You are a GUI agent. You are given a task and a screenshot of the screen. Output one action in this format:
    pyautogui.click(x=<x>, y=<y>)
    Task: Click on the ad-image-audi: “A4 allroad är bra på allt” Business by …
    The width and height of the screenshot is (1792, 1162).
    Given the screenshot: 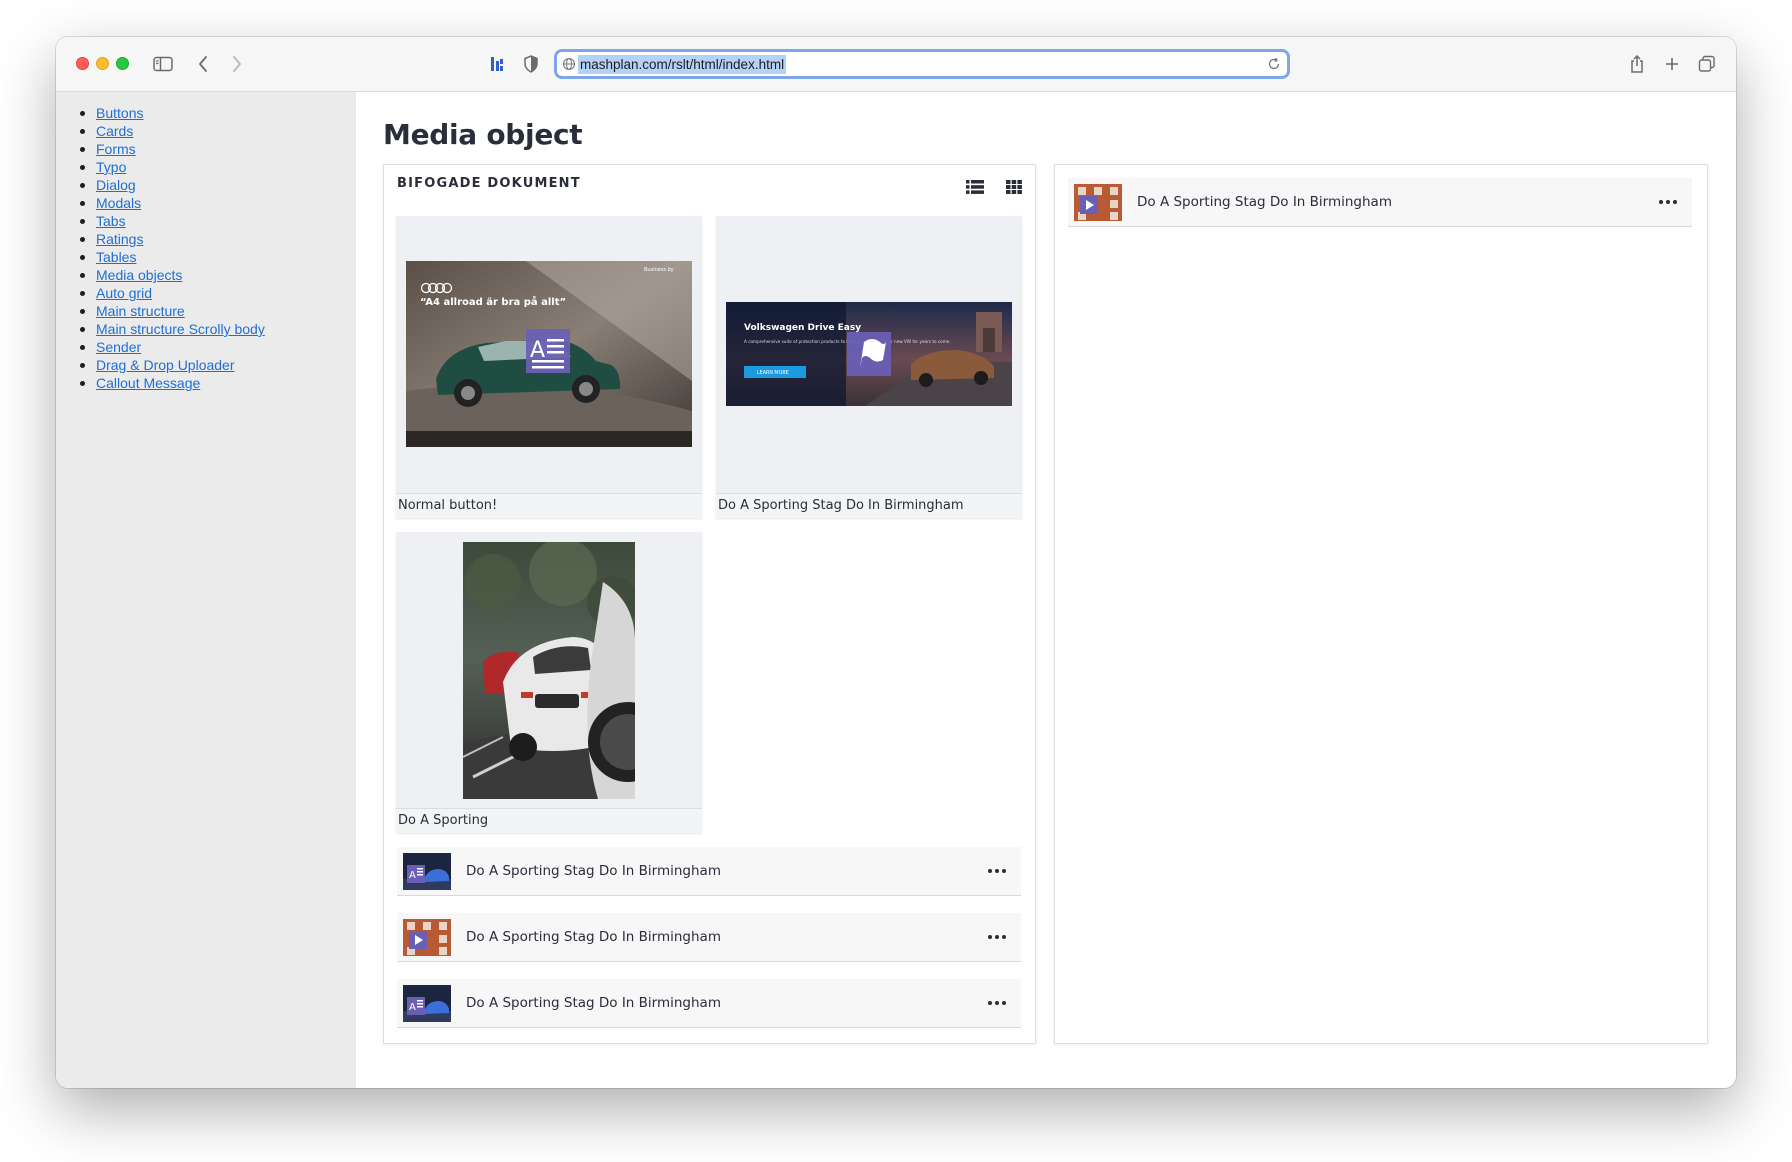 What is the action you would take?
    pyautogui.click(x=549, y=354)
    